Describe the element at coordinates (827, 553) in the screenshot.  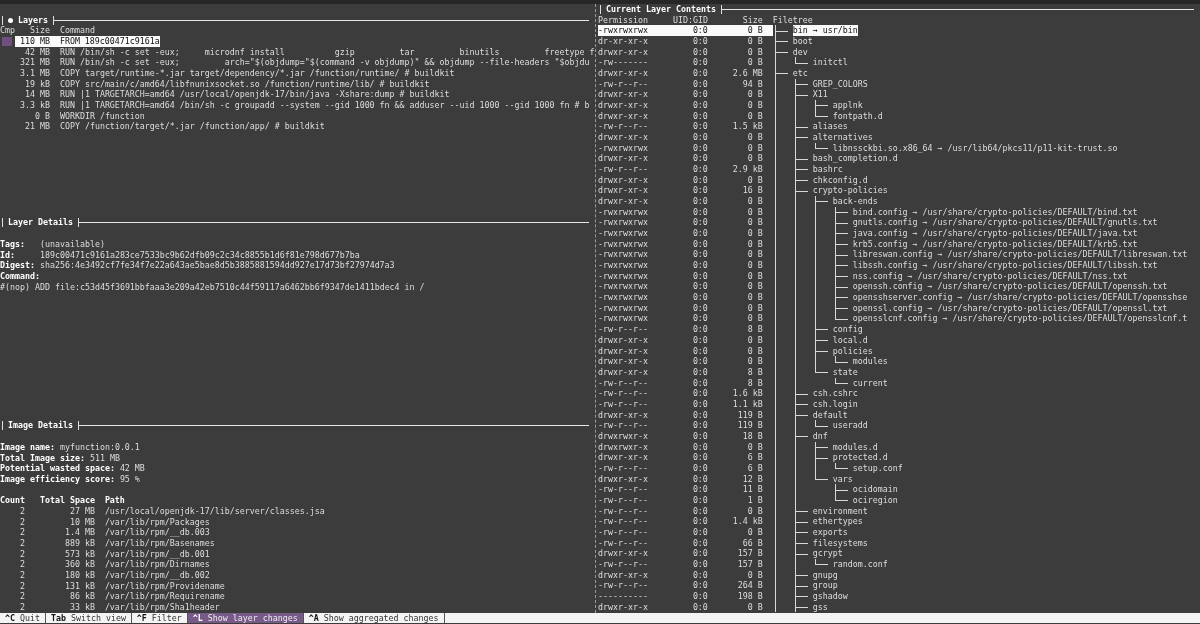
I see `file-name: gcrypt` at that location.